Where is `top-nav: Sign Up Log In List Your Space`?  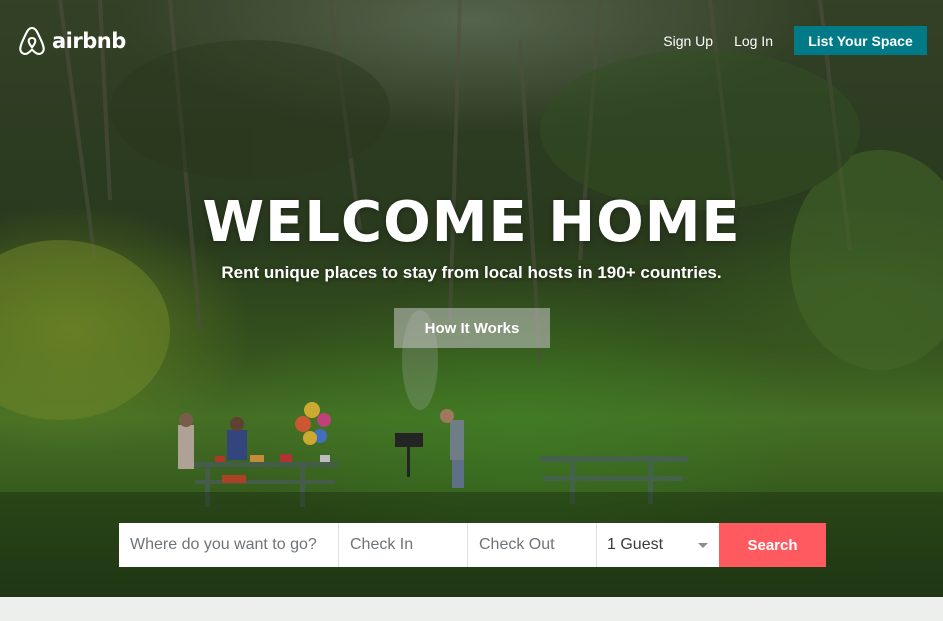
top-nav: Sign Up Log In List Your Space is located at coordinates (795, 40).